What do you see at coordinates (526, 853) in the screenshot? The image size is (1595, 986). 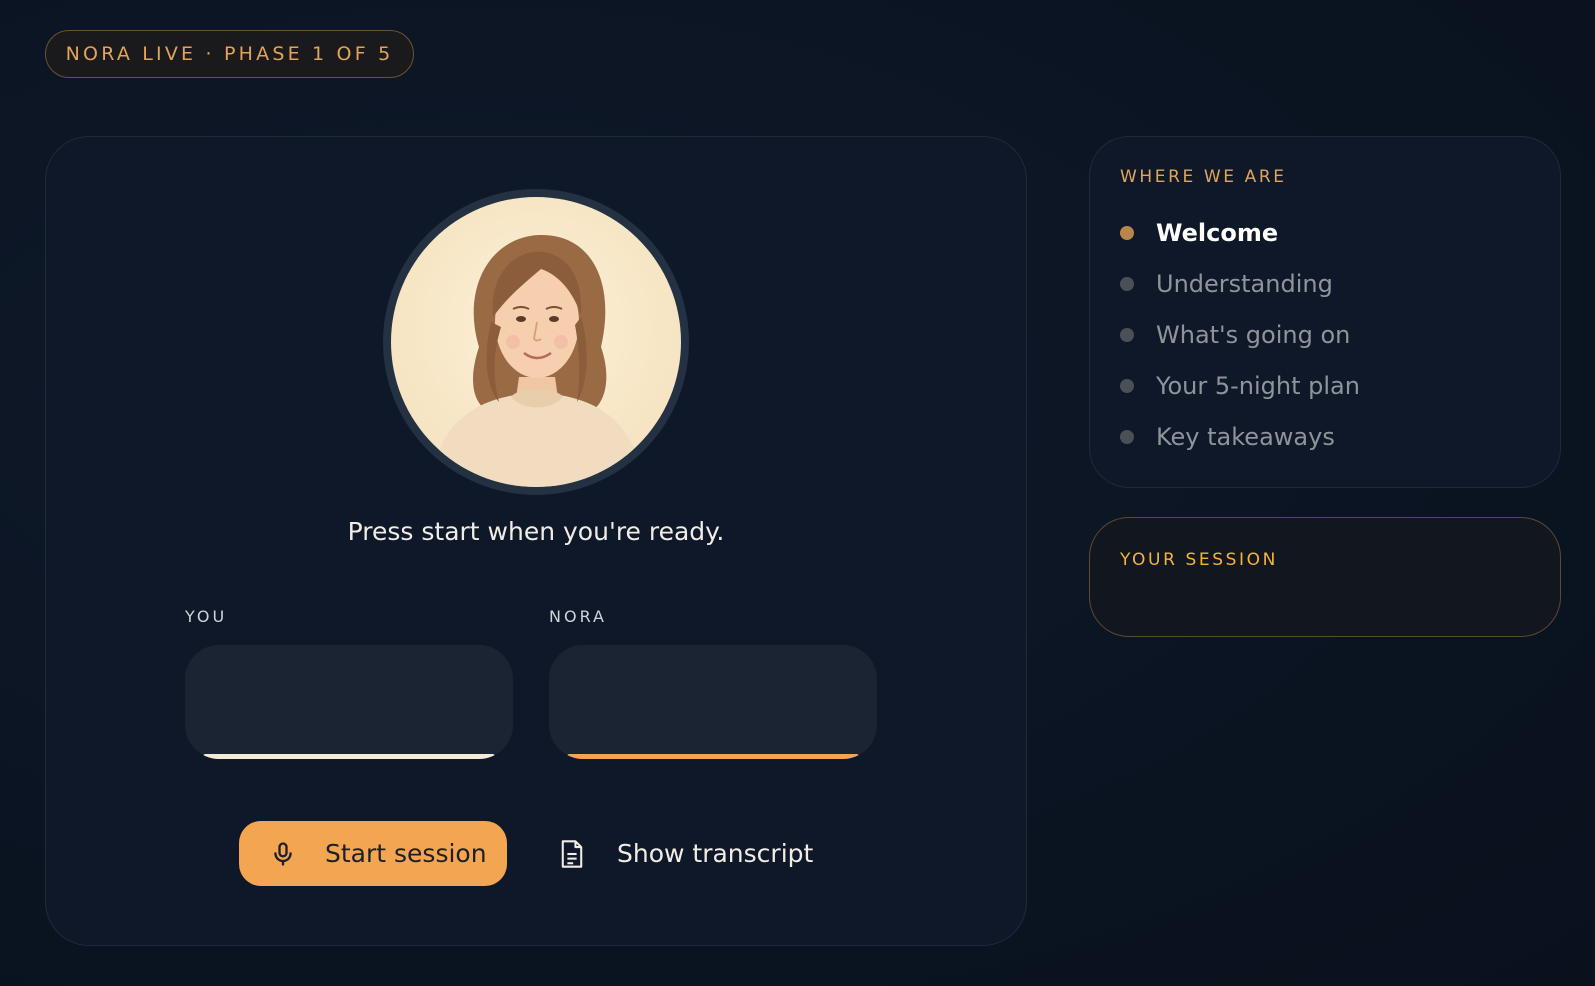 I see `session-controls: Start session Show transcript` at bounding box center [526, 853].